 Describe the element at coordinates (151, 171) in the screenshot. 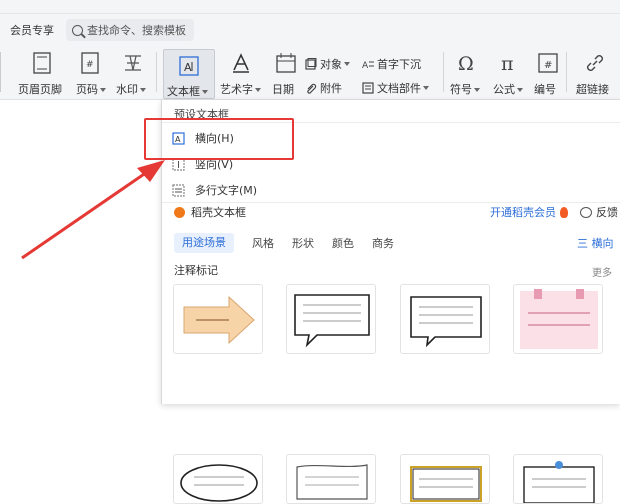

I see `arrow-head` at that location.